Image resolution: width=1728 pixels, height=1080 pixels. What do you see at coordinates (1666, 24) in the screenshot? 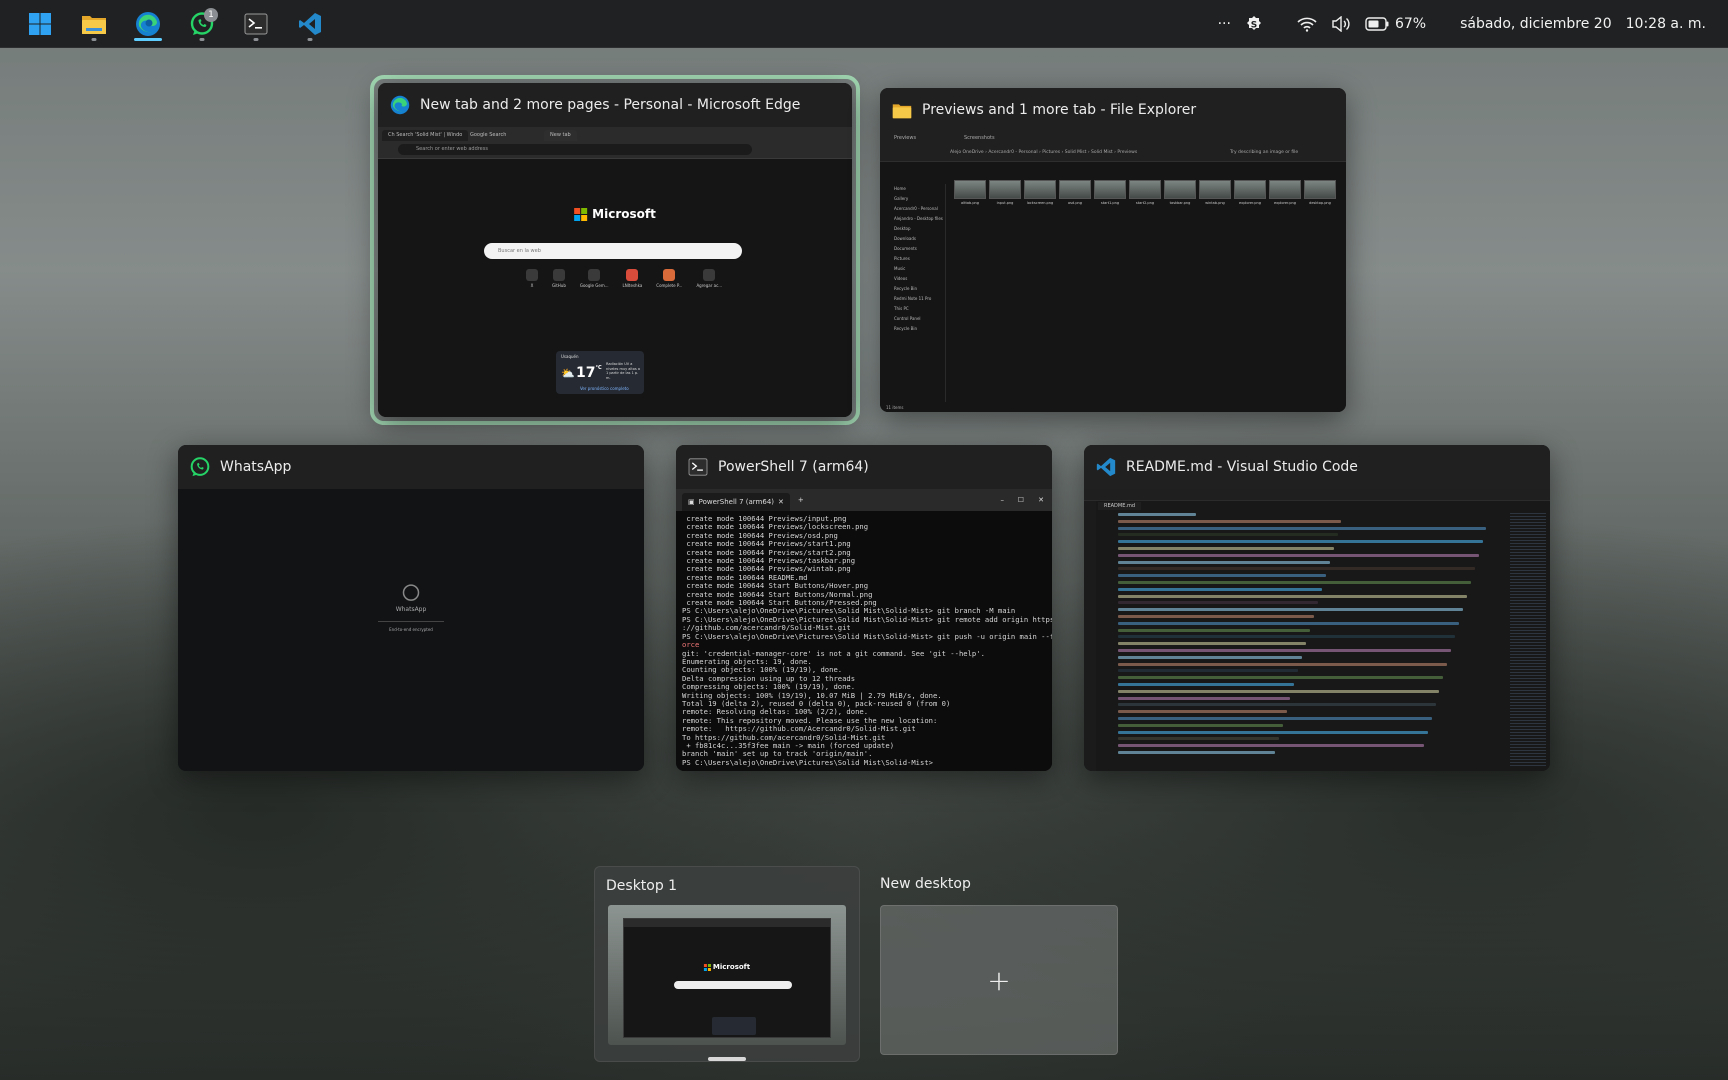
I see `tray-time: 10:28 a. m.` at bounding box center [1666, 24].